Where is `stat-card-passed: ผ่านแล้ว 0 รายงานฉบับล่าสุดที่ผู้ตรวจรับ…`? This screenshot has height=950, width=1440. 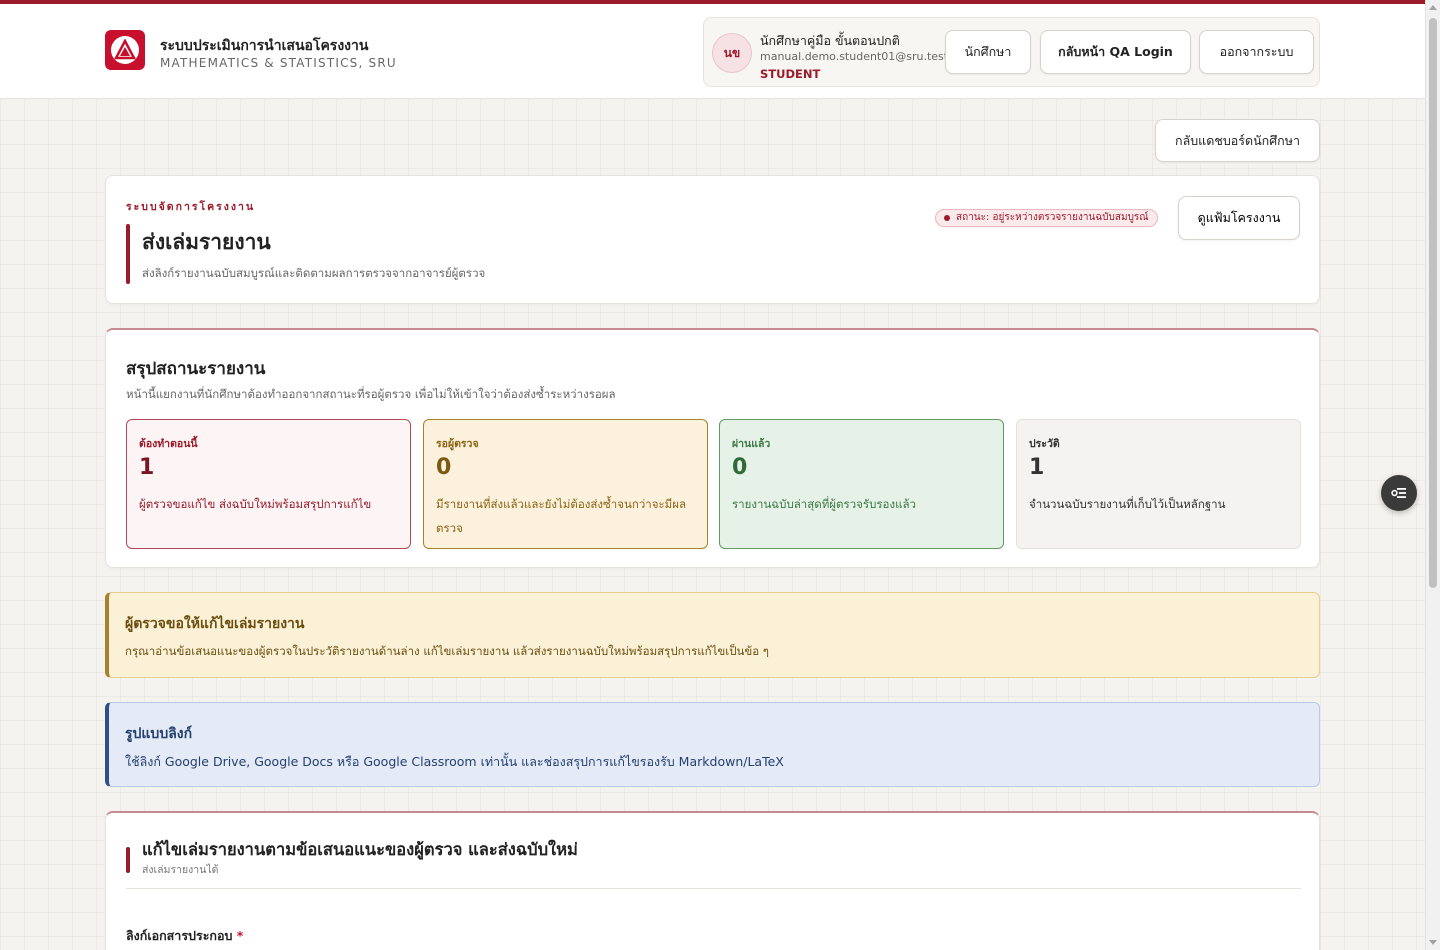 stat-card-passed: ผ่านแล้ว 0 รายงานฉบับล่าสุดที่ผู้ตรวจรับ… is located at coordinates (861, 484).